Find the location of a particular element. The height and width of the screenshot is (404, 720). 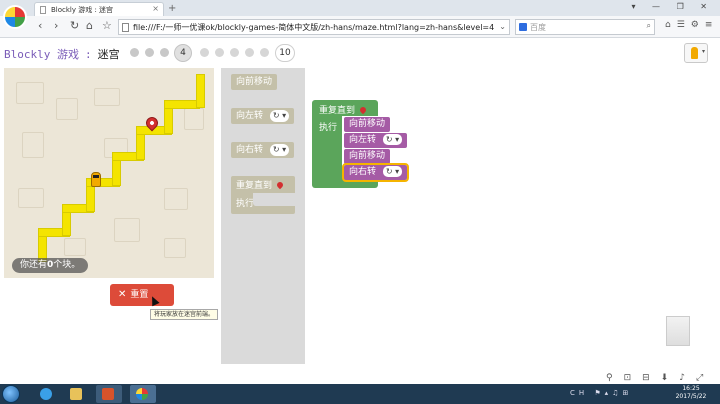

blockly-toolbox: 向前移动 向左转 ↻ ▾ 向右转 ↻ ▾ 重复直到 执行 is located at coordinates (263, 216).